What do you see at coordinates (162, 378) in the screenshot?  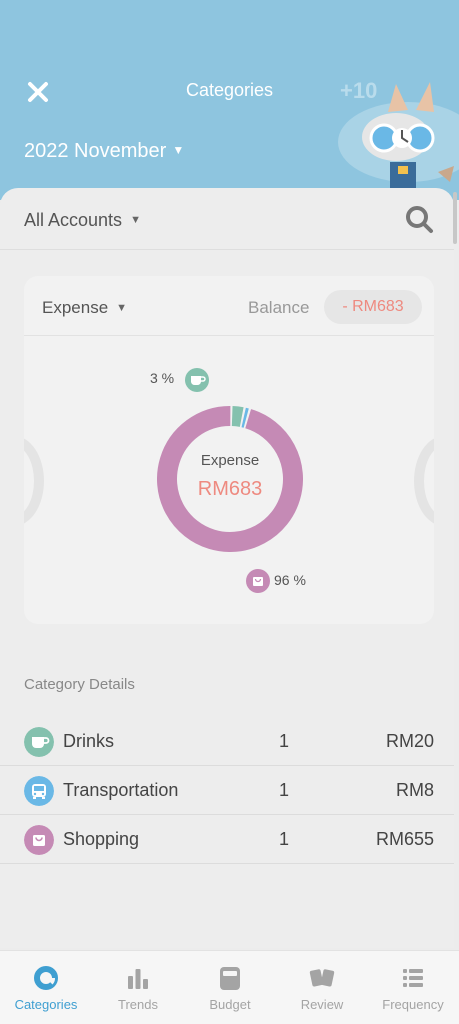 I see `drinks-percent-label: 3 %` at bounding box center [162, 378].